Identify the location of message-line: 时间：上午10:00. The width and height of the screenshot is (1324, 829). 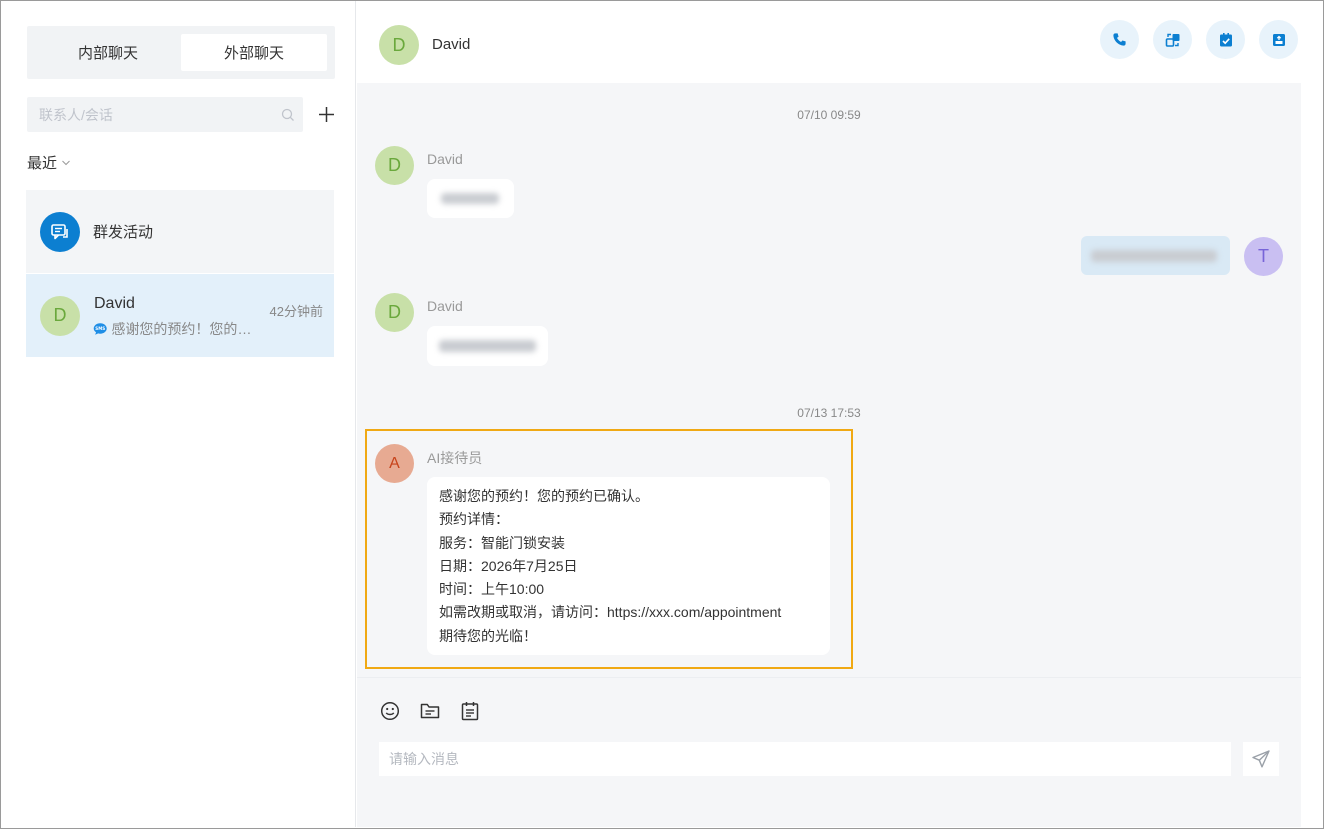
(492, 589).